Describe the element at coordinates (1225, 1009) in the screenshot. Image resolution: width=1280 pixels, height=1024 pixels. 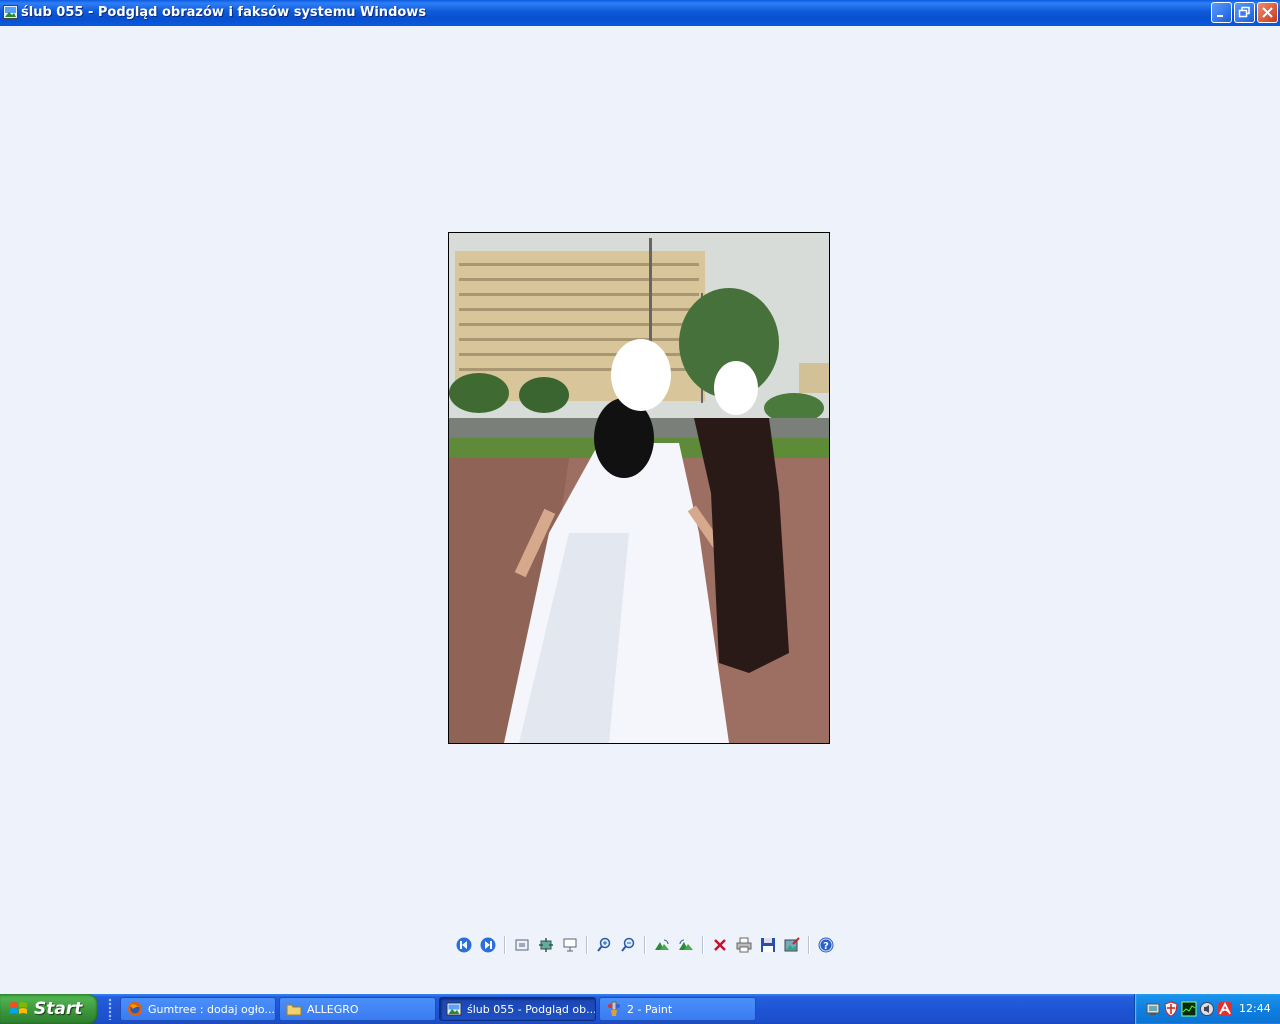
I see `antivirus-icon` at that location.